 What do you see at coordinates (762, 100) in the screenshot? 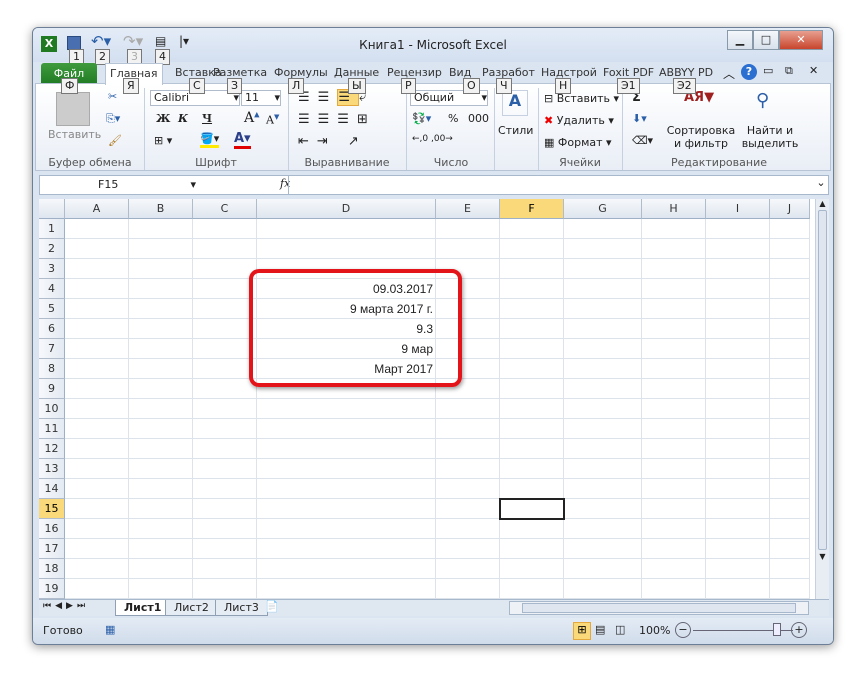
I see `binoculars-icon: ⚲` at bounding box center [762, 100].